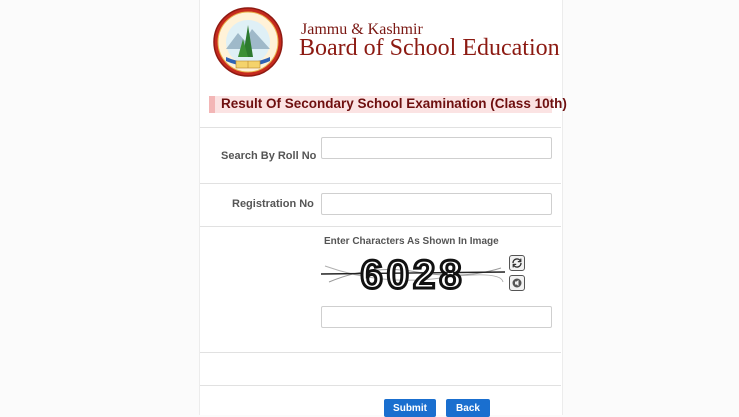 The height and width of the screenshot is (417, 739). What do you see at coordinates (436, 204) in the screenshot?
I see `registration-no-input` at bounding box center [436, 204].